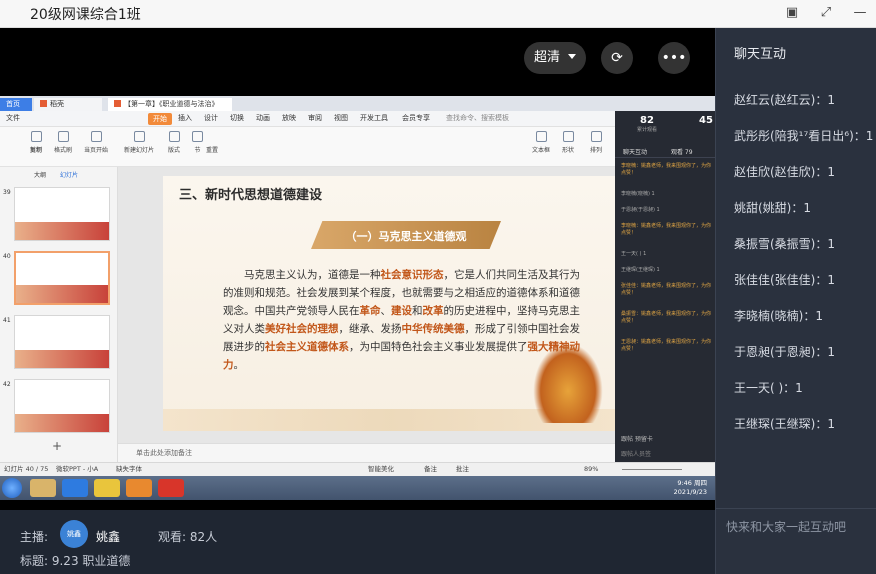  Describe the element at coordinates (784, 352) in the screenshot. I see `chat-message: 于恩昶(于恩昶)：1` at that location.